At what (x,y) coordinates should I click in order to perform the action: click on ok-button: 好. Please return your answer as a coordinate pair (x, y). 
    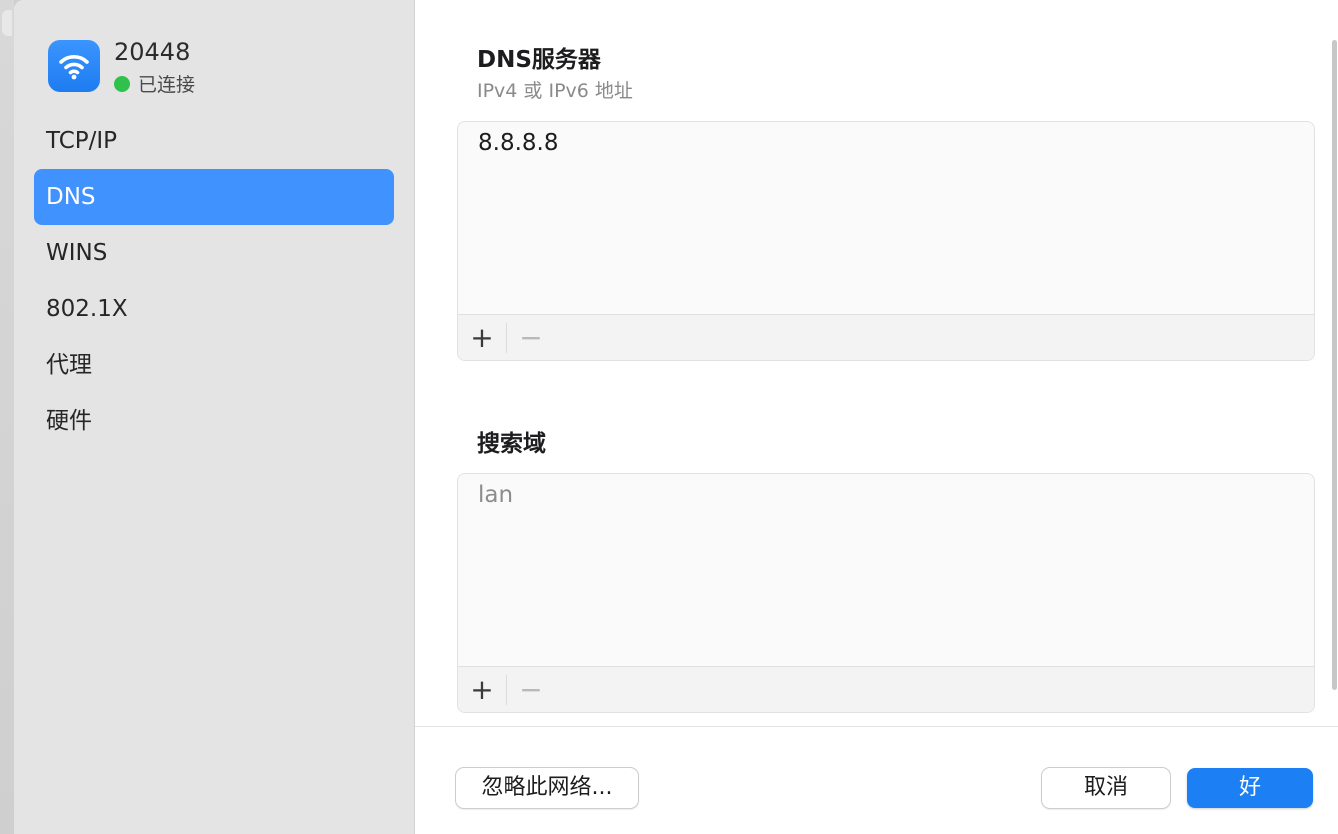
    Looking at the image, I should click on (1250, 788).